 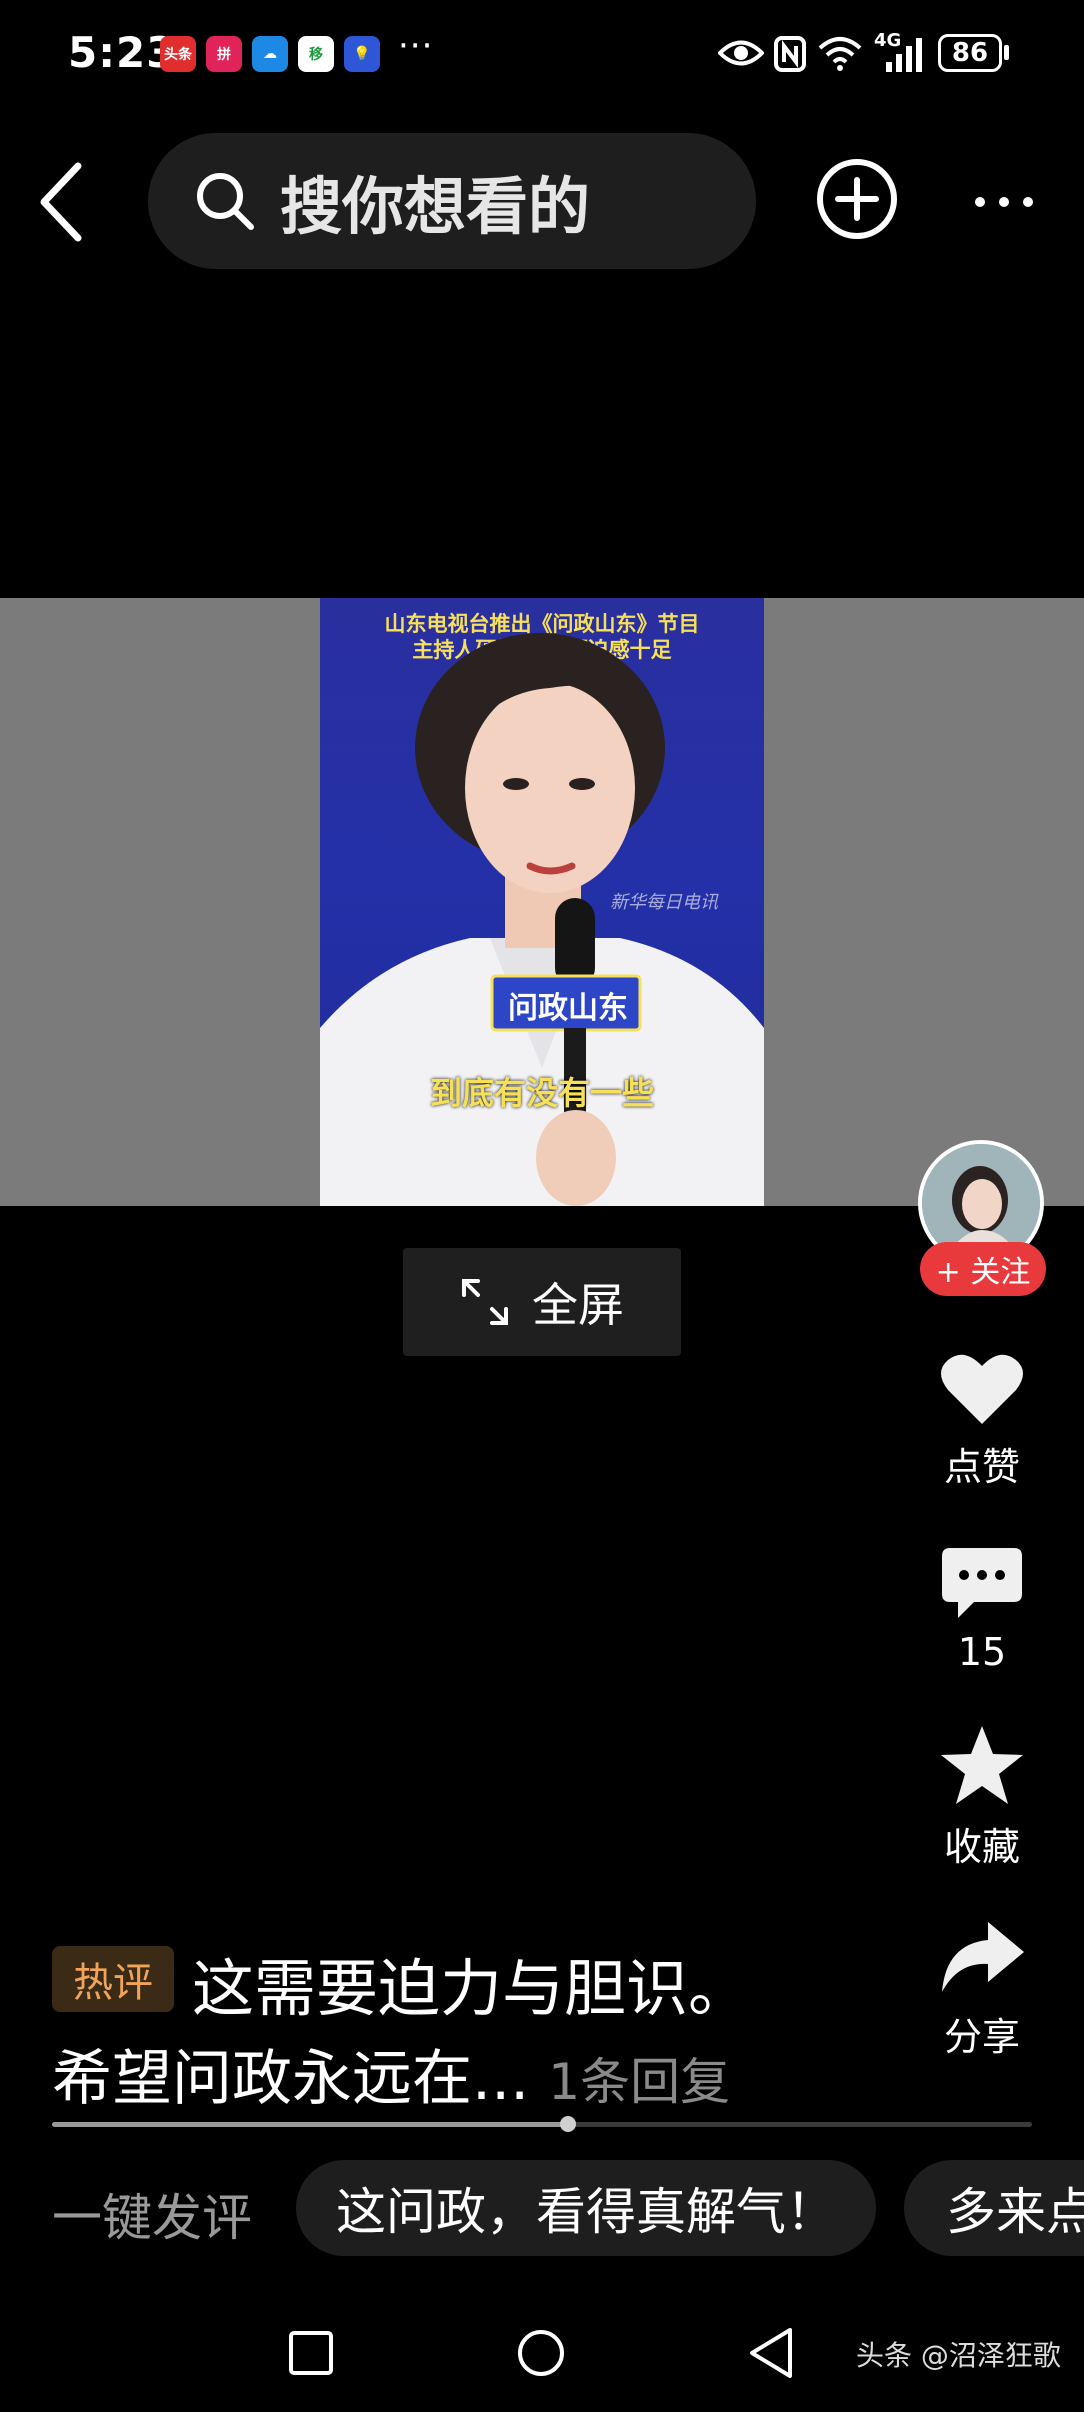 I want to click on favorite-button: 收藏, so click(x=982, y=1797).